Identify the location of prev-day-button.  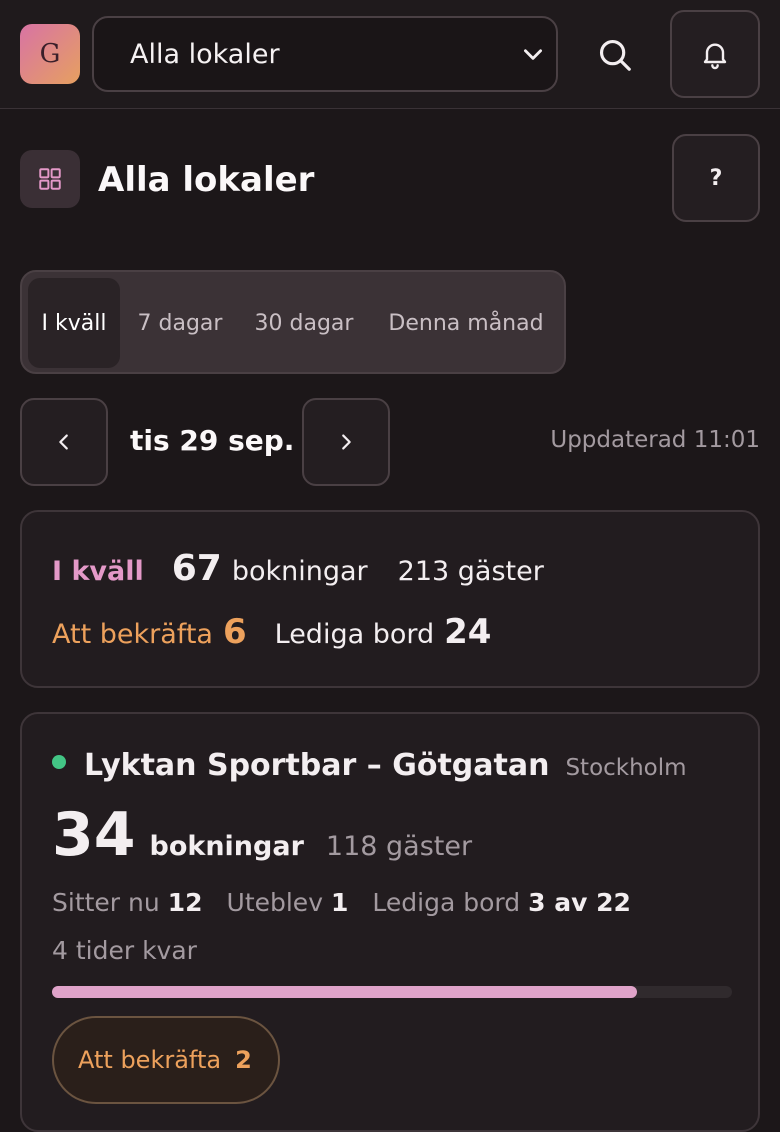
(64, 442).